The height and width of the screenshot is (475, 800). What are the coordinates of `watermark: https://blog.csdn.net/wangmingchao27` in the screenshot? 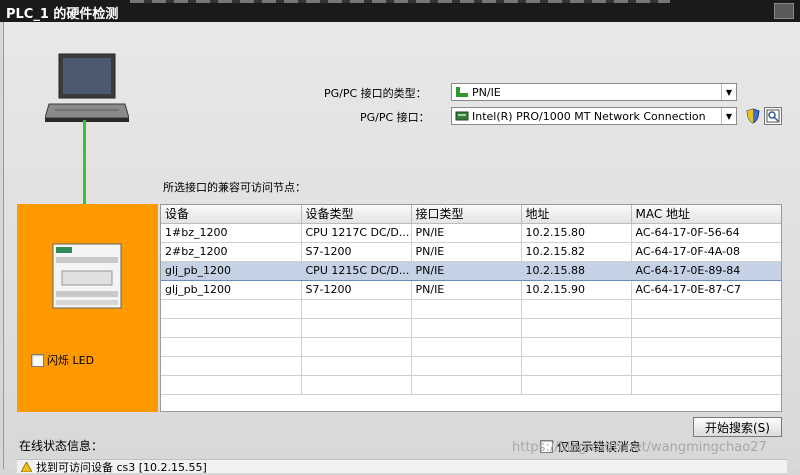 It's located at (639, 447).